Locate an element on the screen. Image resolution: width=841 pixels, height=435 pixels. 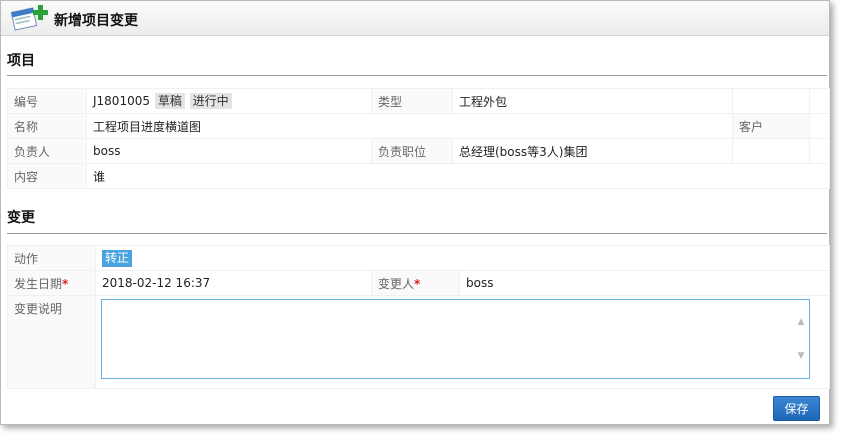
table-row: 负责人 boss 负责职位 总经理(boss等3人)集团 is located at coordinates (418, 151).